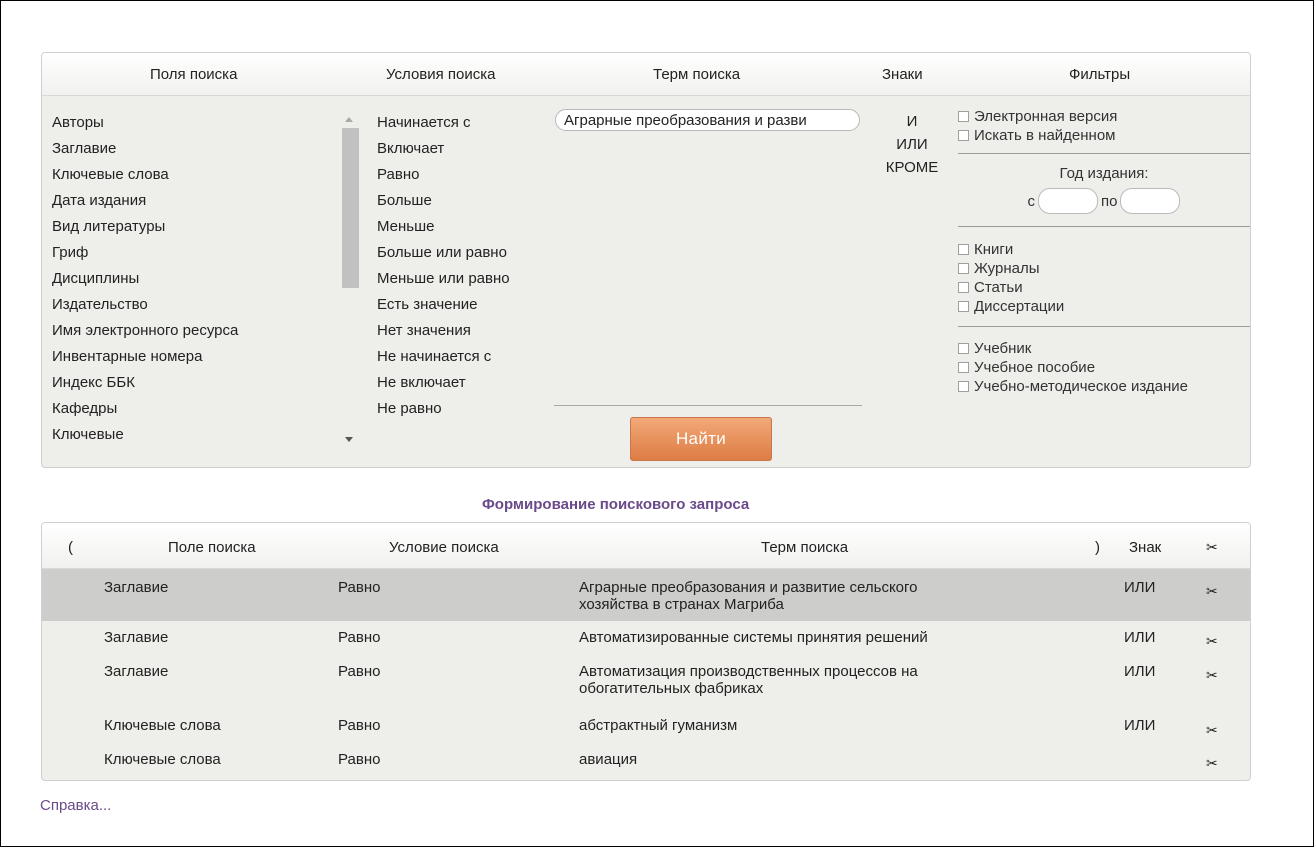  I want to click on condition-option: Не равно, so click(443, 409).